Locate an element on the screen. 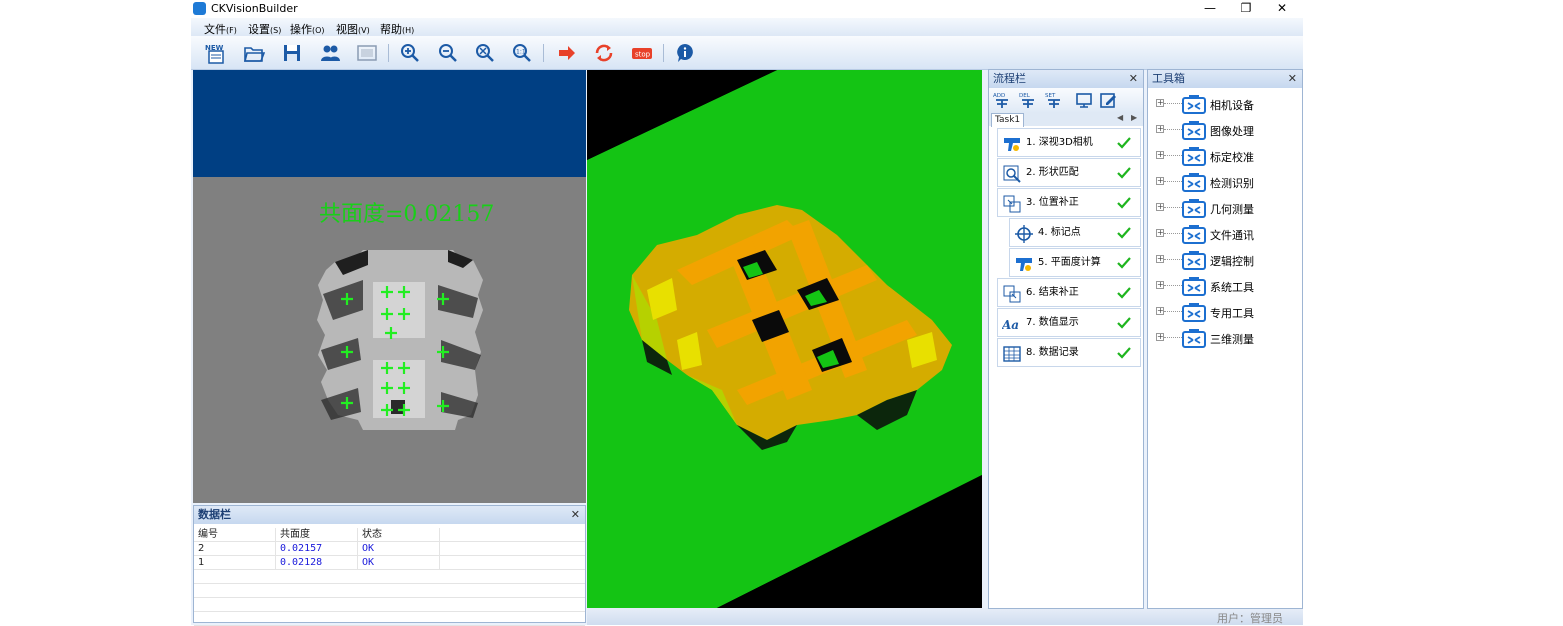  screen-icon is located at coordinates (367, 53).